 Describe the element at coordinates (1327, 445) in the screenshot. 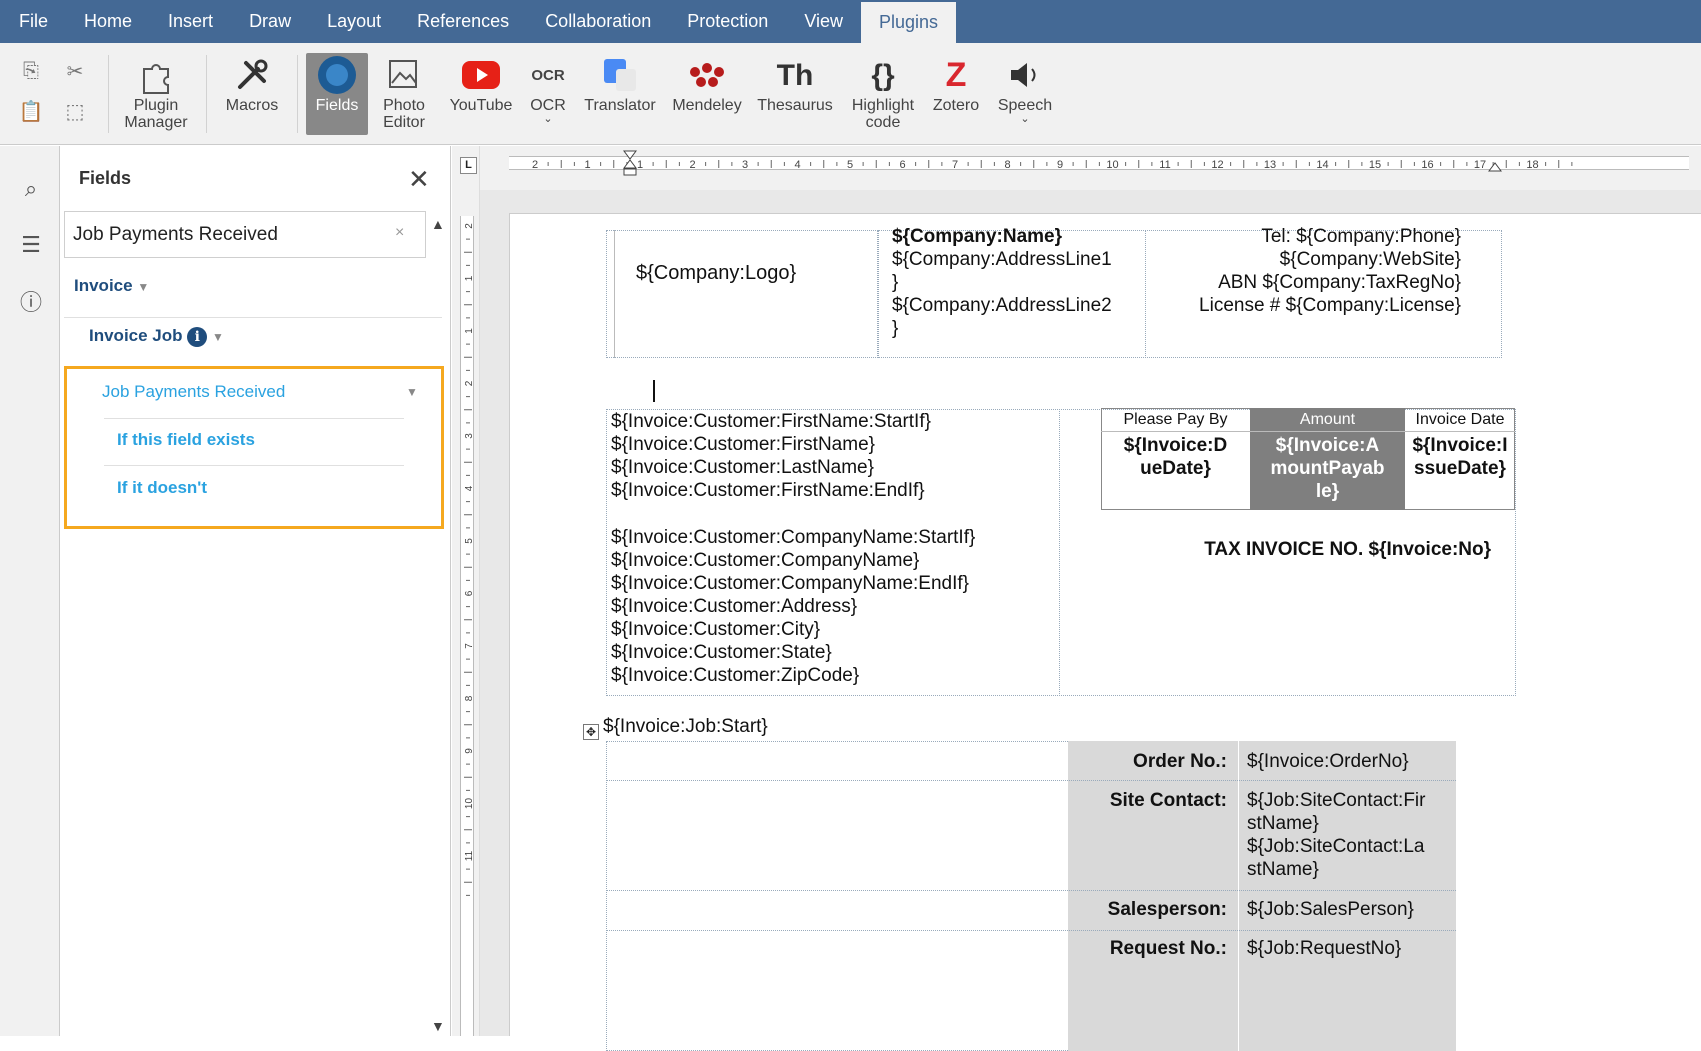

I see `amount-payable-field: ${Invoice:A` at that location.